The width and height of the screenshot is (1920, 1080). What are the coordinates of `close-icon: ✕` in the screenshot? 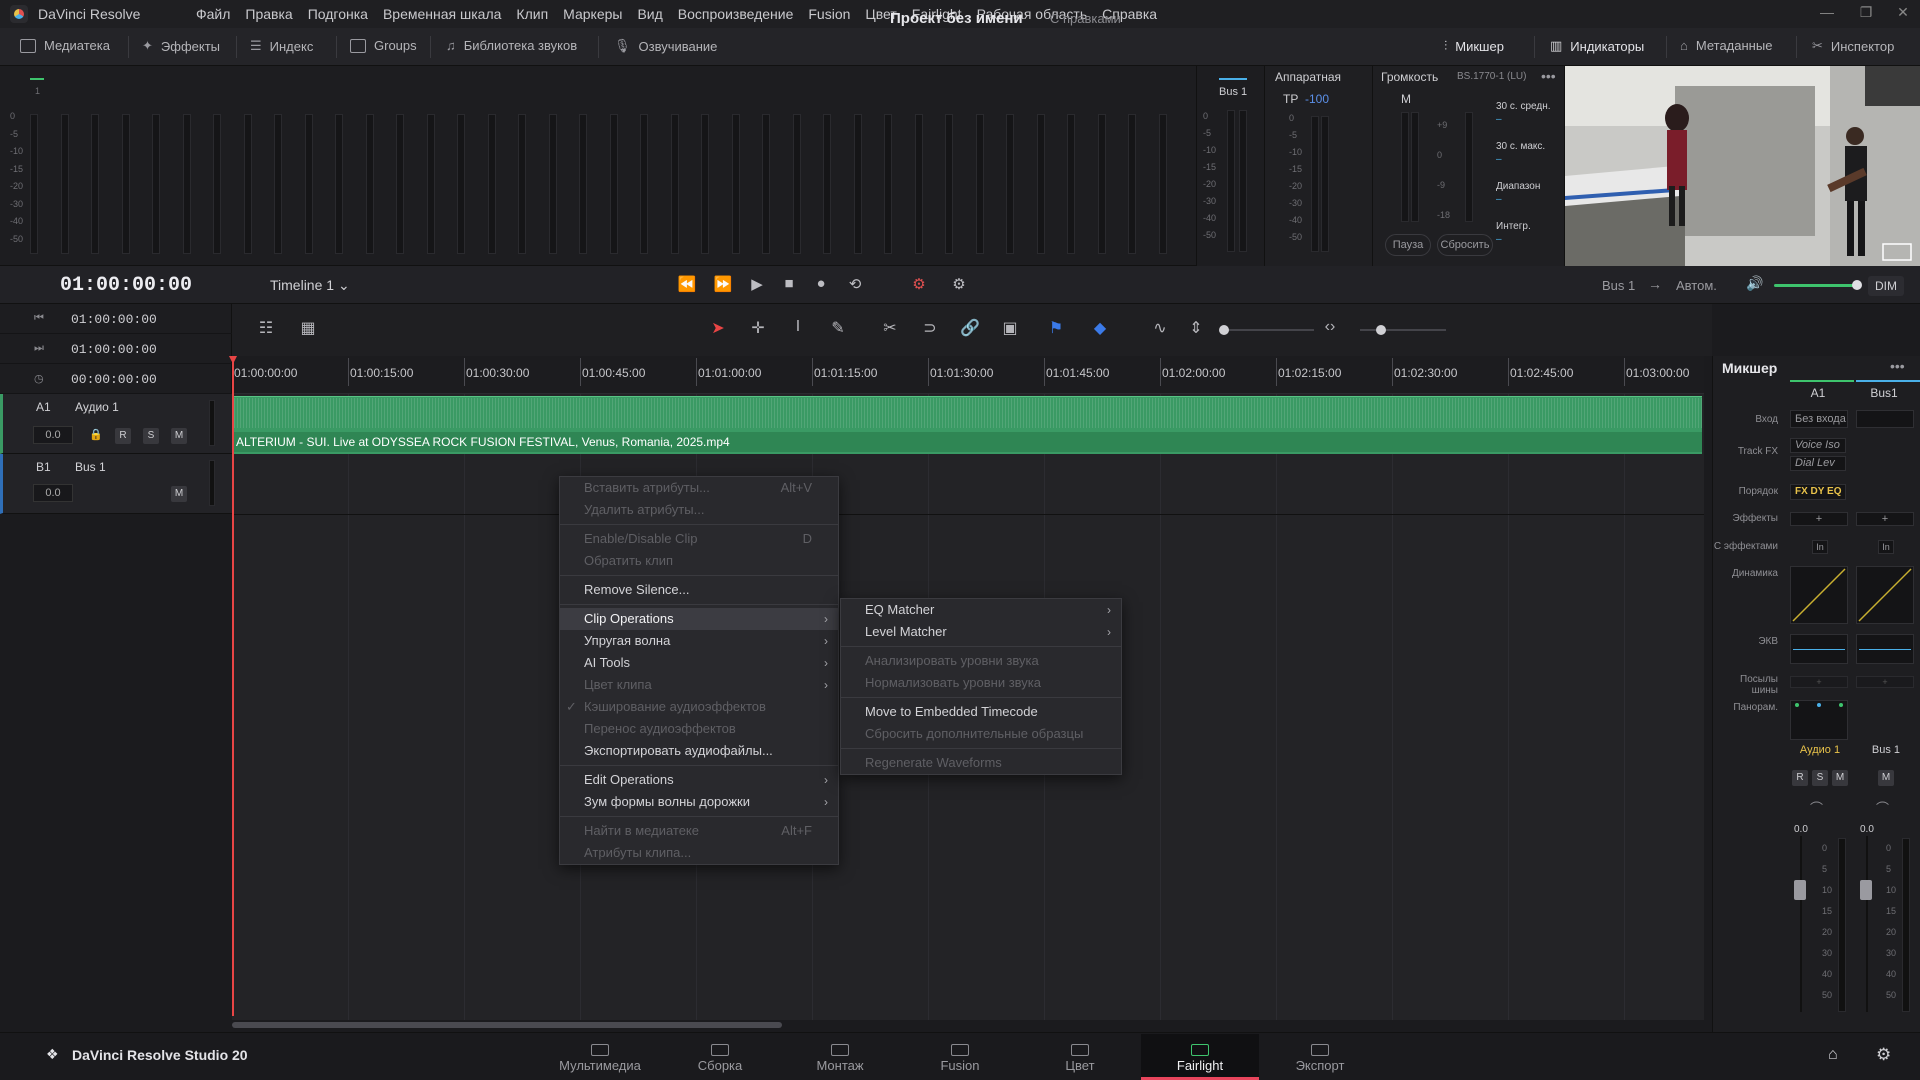 It's located at (1903, 12).